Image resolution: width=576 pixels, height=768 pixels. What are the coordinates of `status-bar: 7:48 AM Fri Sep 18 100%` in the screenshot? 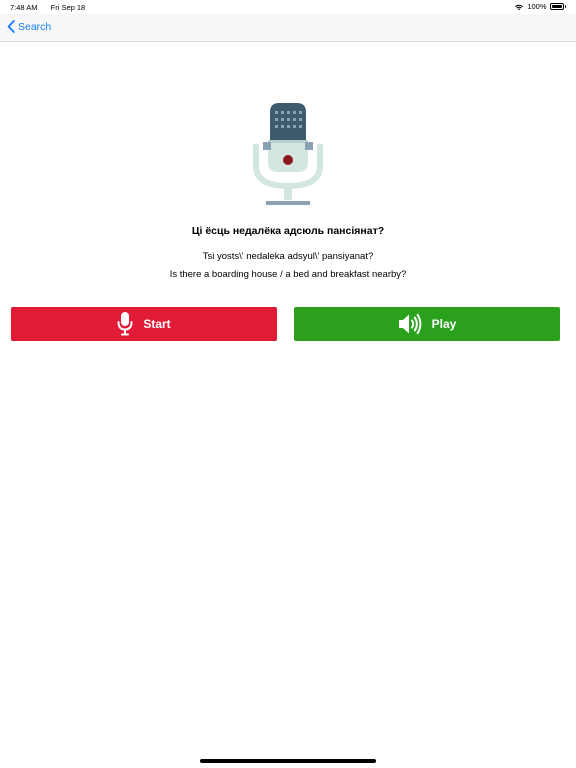 It's located at (288, 7).